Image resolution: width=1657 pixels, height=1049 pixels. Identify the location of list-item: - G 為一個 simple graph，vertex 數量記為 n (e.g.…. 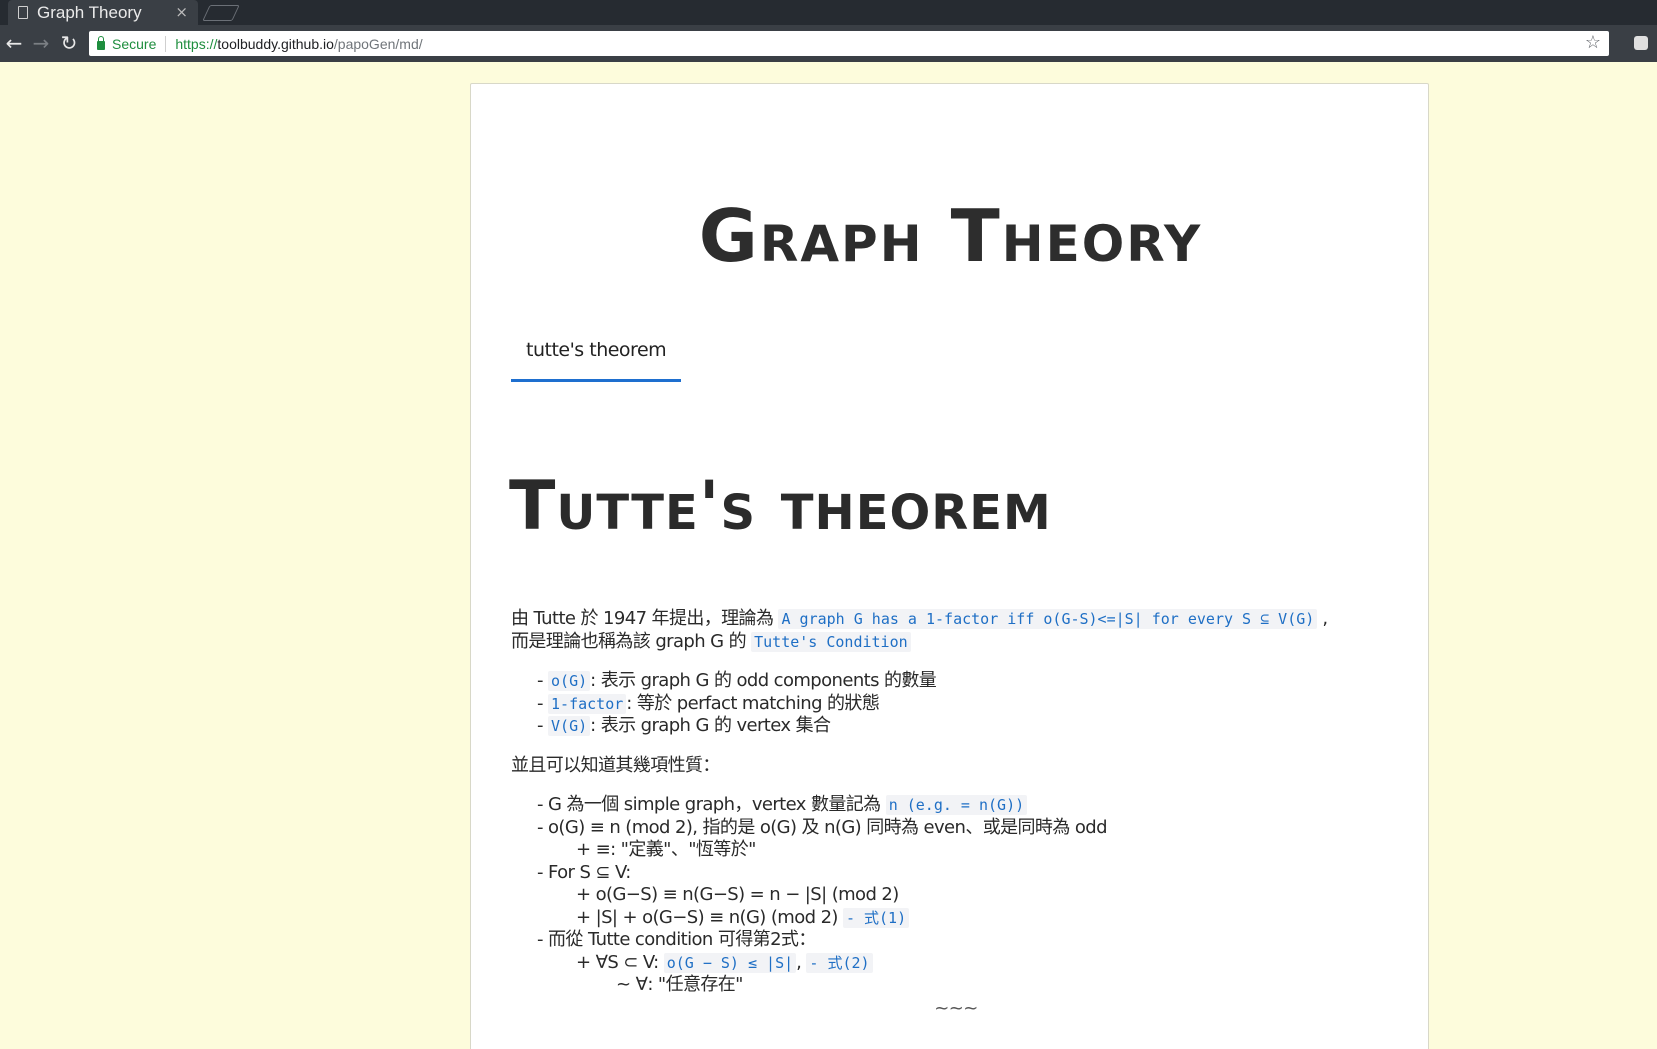
(956, 805).